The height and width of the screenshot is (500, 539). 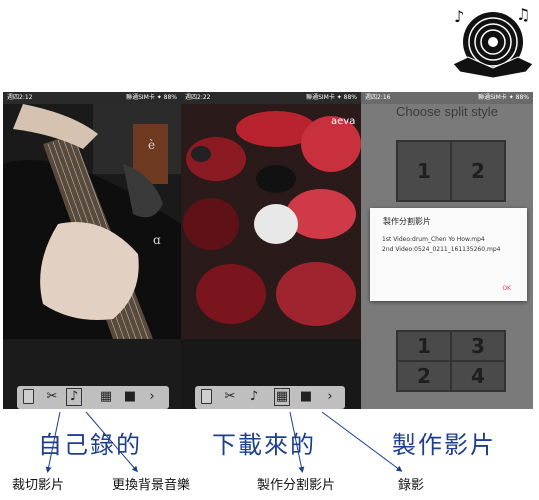 I want to click on two-split-option: 1 2, so click(x=451, y=171).